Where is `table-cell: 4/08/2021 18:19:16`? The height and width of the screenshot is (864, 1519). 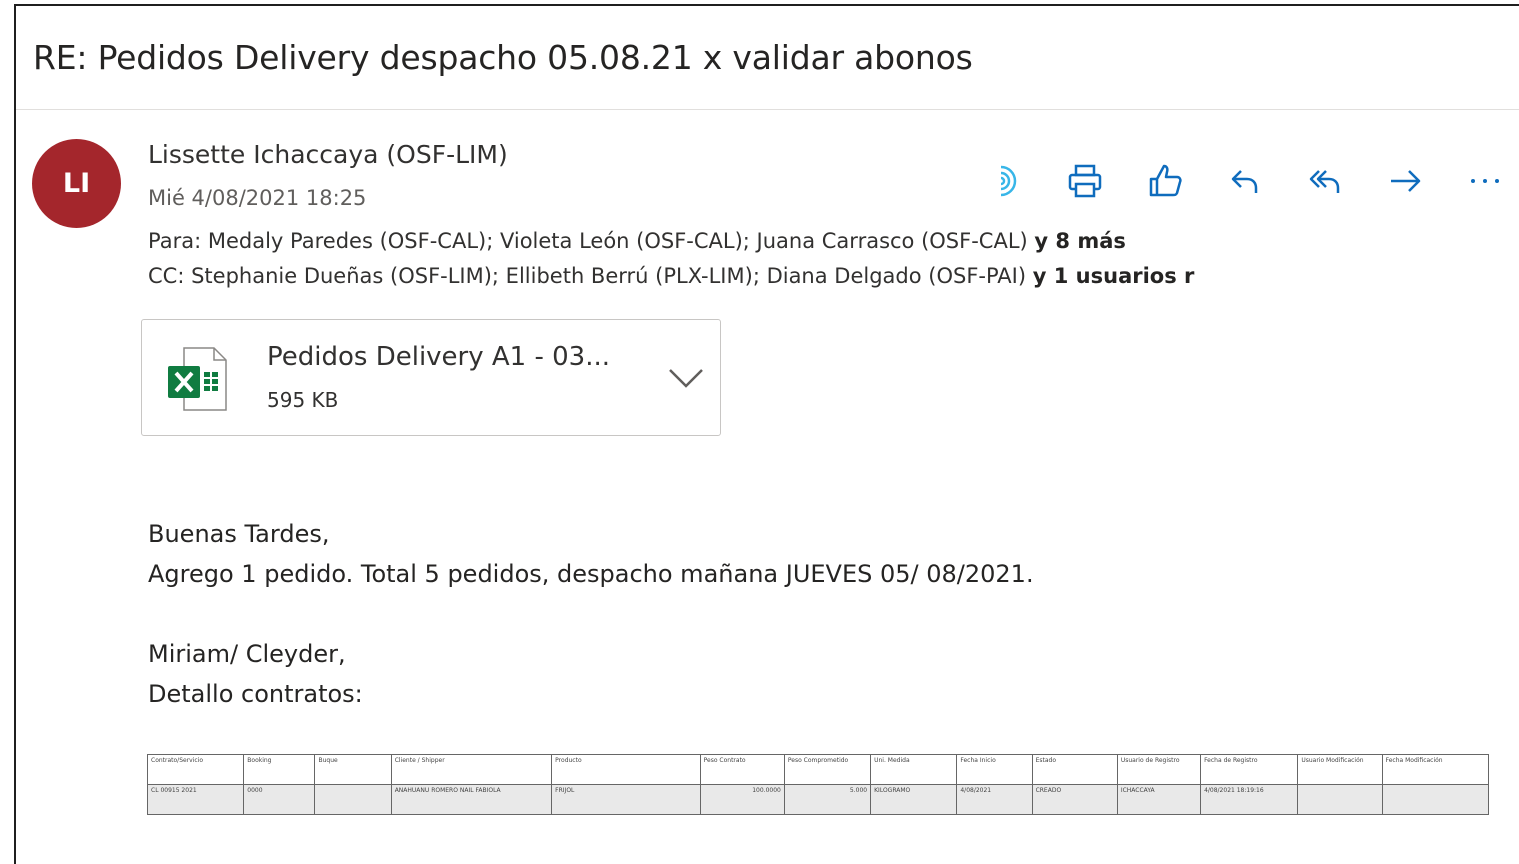
table-cell: 4/08/2021 18:19:16 is located at coordinates (1249, 799).